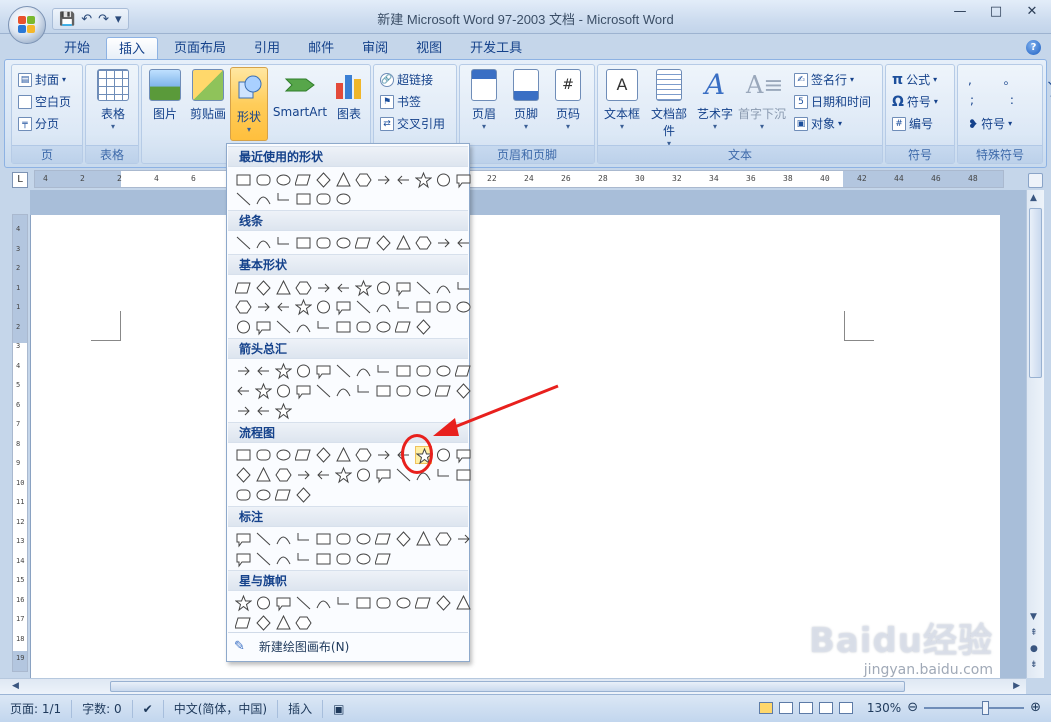 This screenshot has width=1051, height=722. What do you see at coordinates (221, 708) in the screenshot?
I see `language-indicator: 中文(简体，中国)` at bounding box center [221, 708].